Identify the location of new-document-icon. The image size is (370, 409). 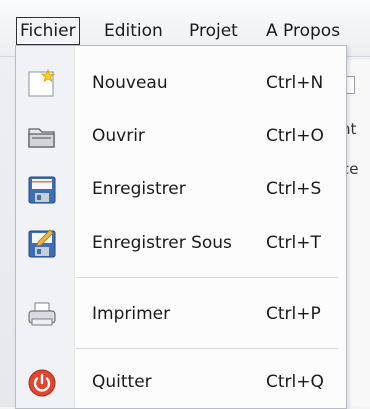
(42, 83).